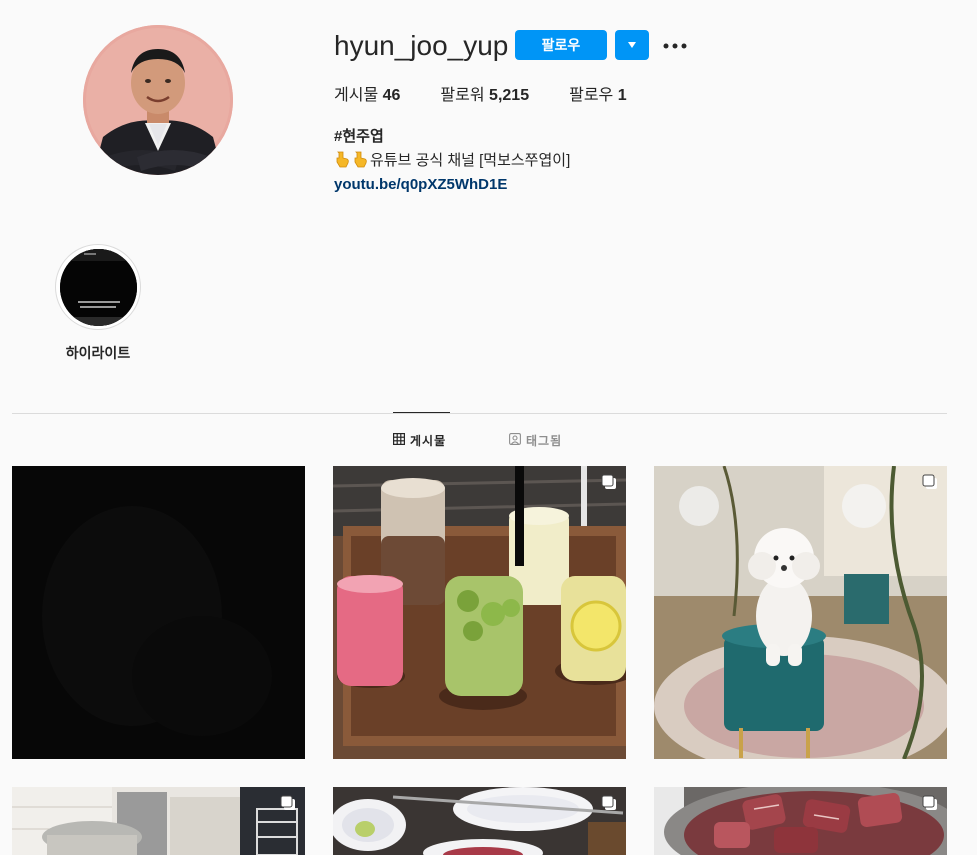 The width and height of the screenshot is (977, 855). I want to click on bio-line: 유튜브 공식 채널 [먹보스쭈엽이], so click(452, 161).